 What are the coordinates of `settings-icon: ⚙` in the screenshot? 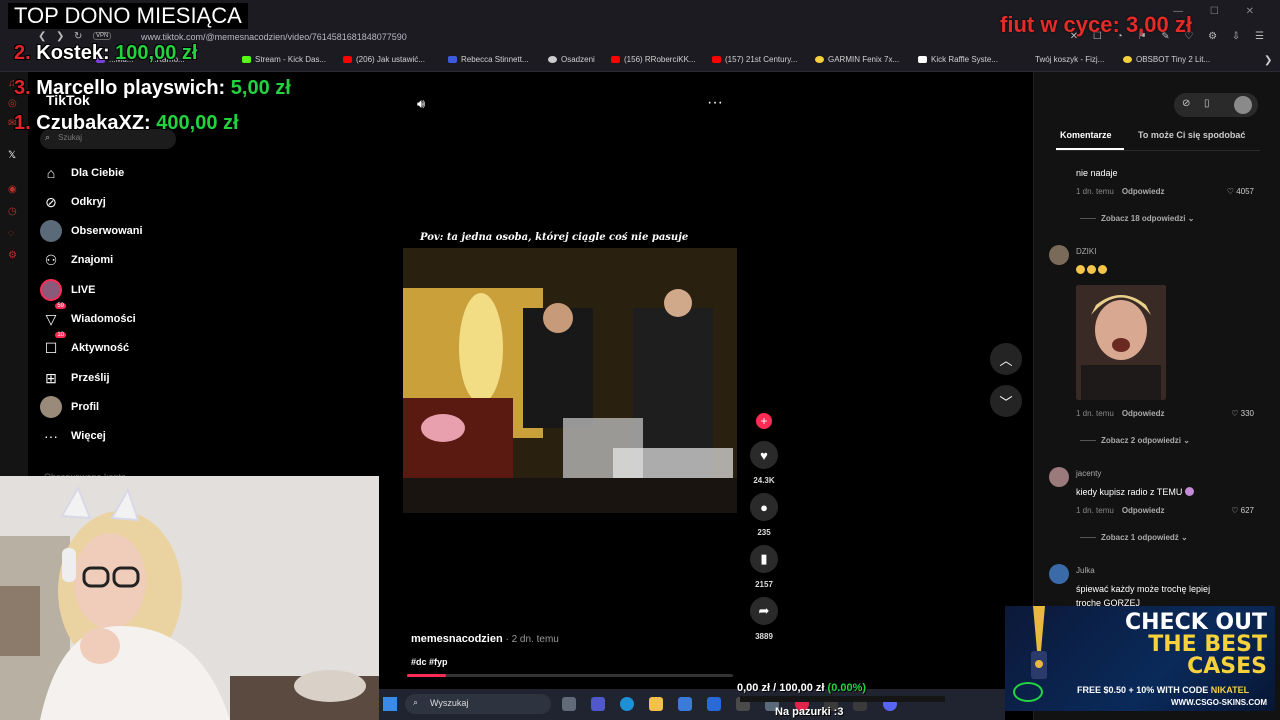 It's located at (12, 255).